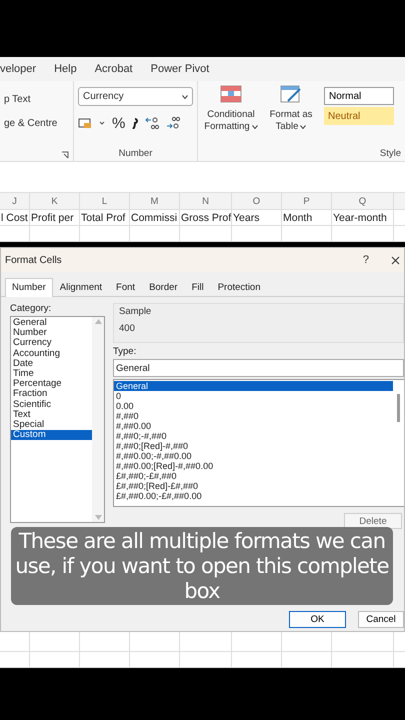 Image resolution: width=405 pixels, height=720 pixels. I want to click on type-item: #,##0, so click(253, 416).